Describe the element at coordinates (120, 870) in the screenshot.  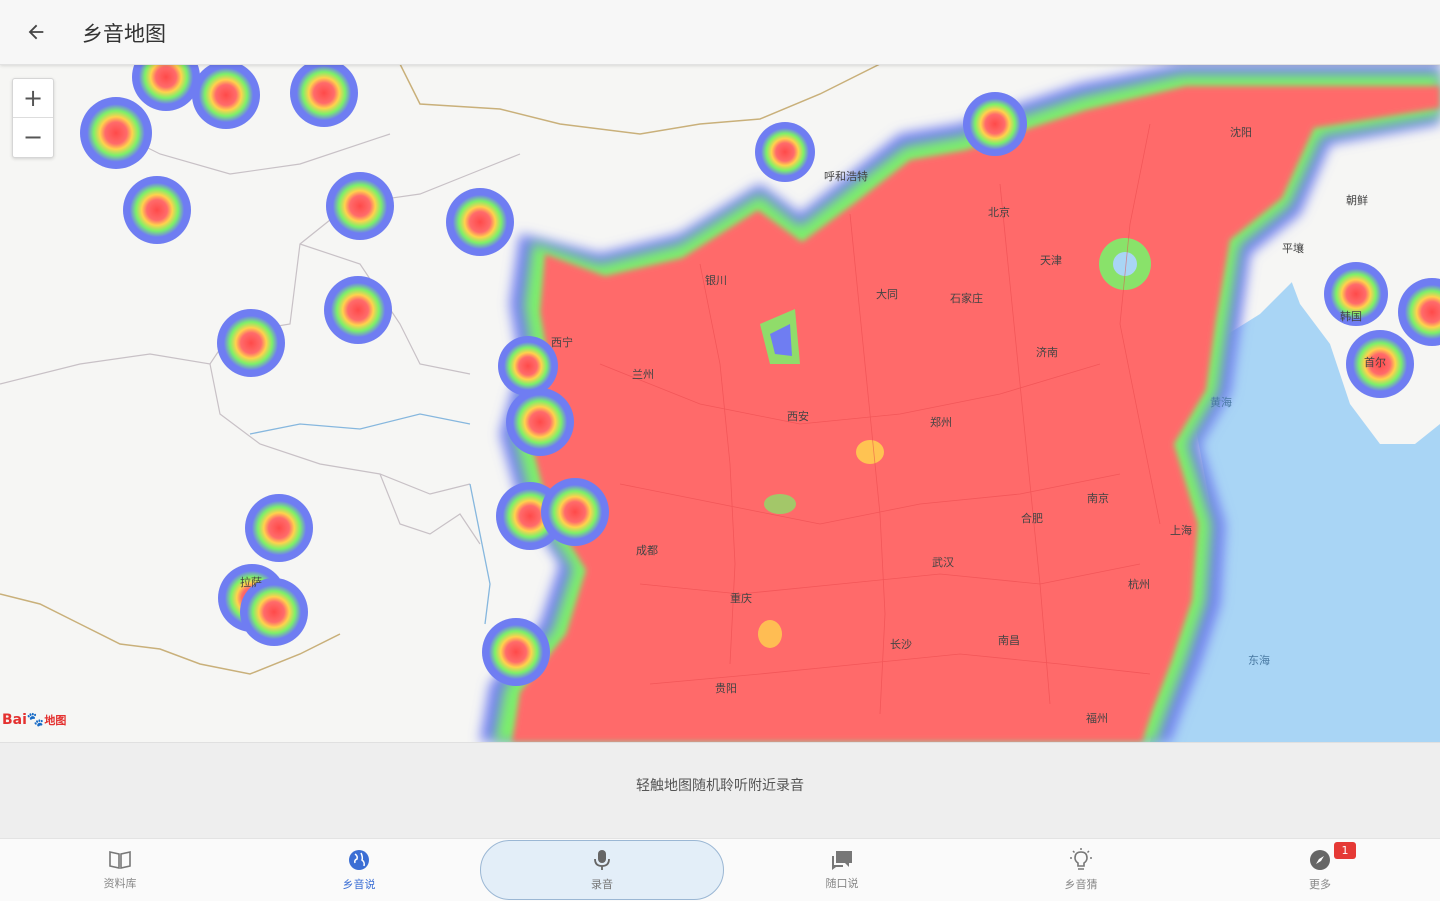
I see `nav-item-library: 资料库` at that location.